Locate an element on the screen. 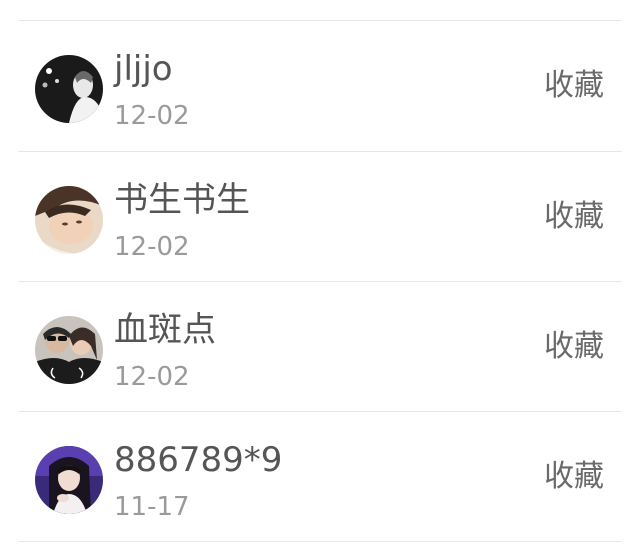 This screenshot has height=544, width=640. user-name: jljjo is located at coordinates (143, 69).